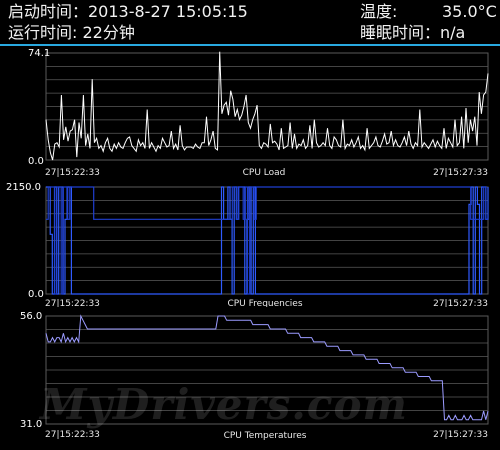  Describe the element at coordinates (128, 11) in the screenshot. I see `start-time: 启动时间：2013-8-27 15:05:15` at that location.